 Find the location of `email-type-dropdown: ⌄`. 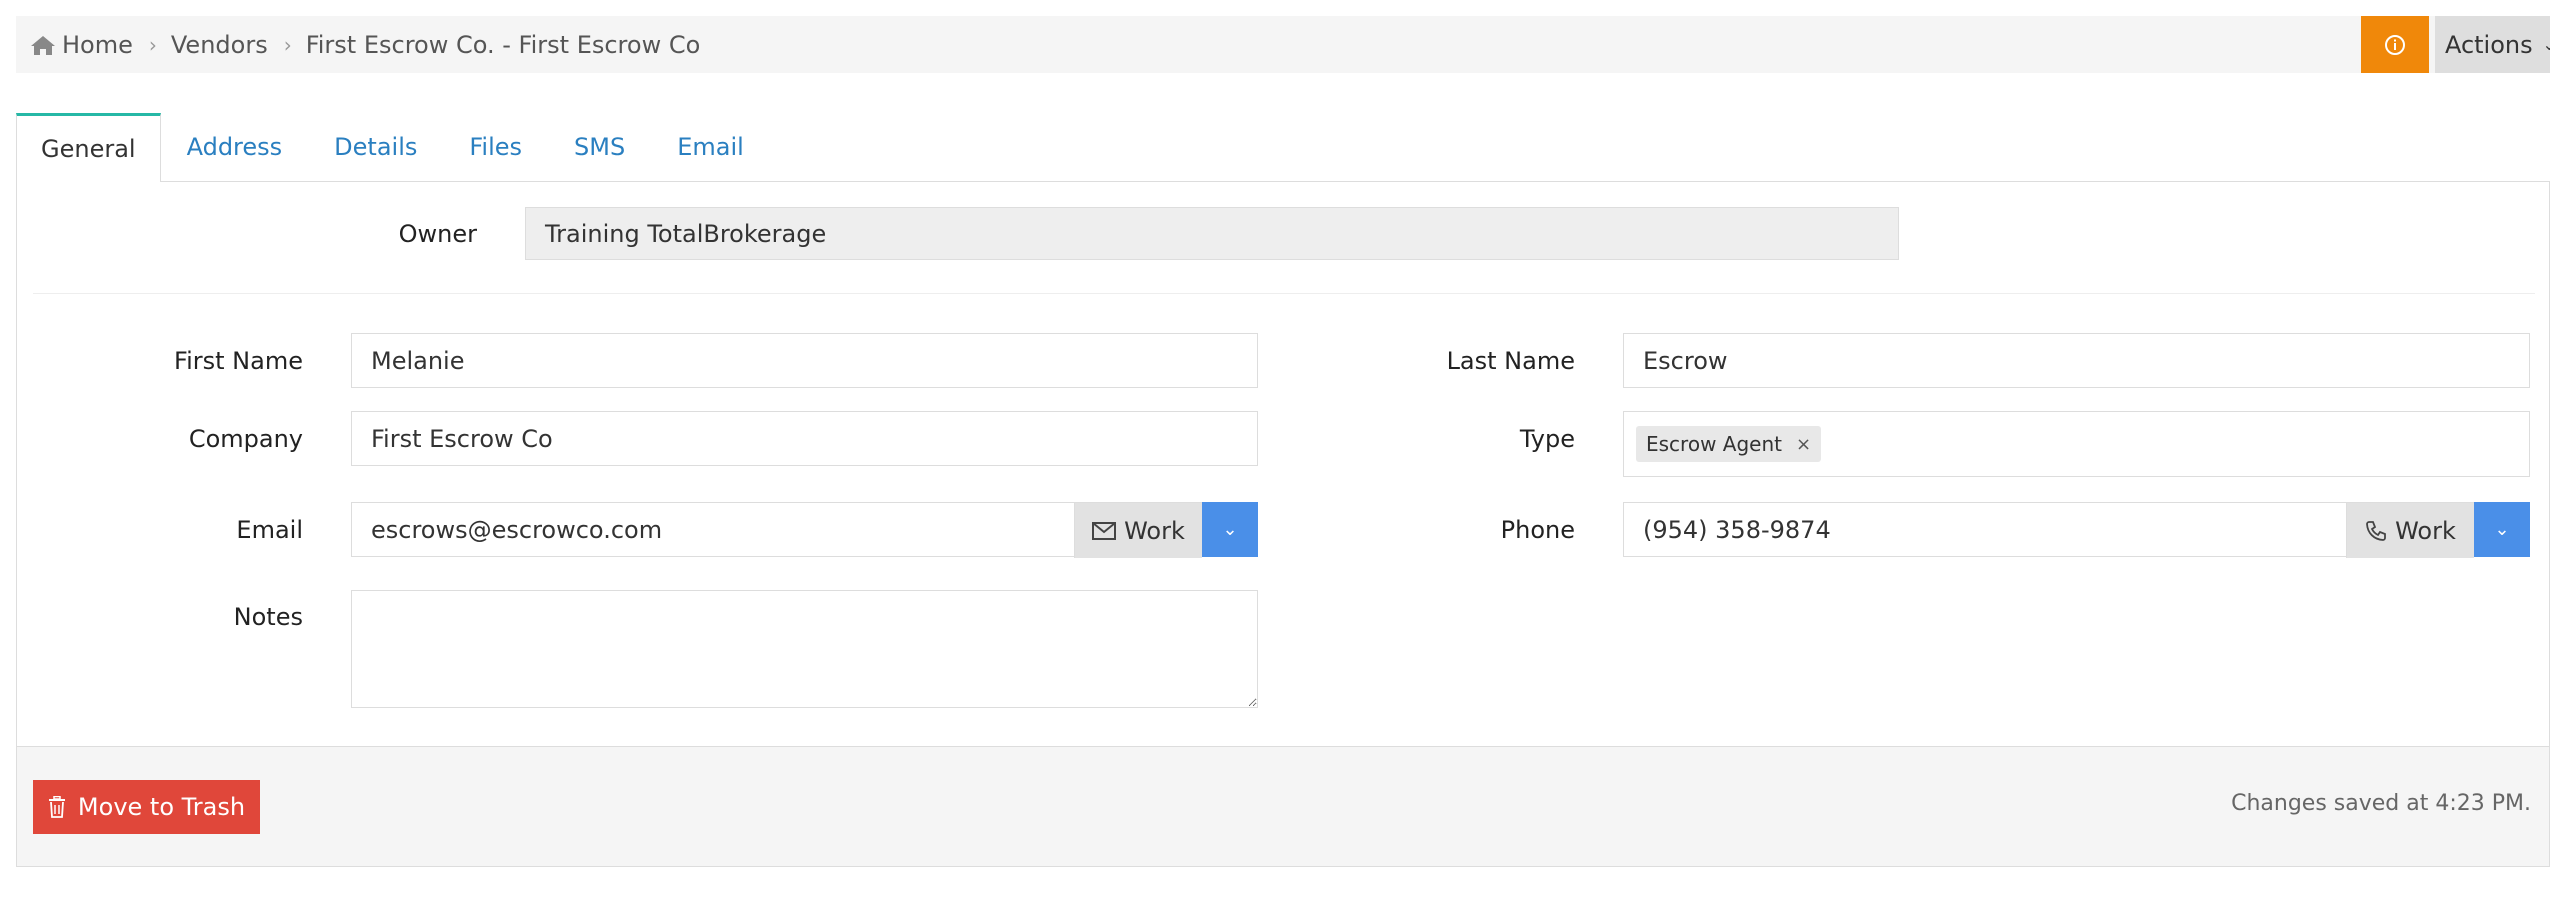

email-type-dropdown: ⌄ is located at coordinates (1230, 529).